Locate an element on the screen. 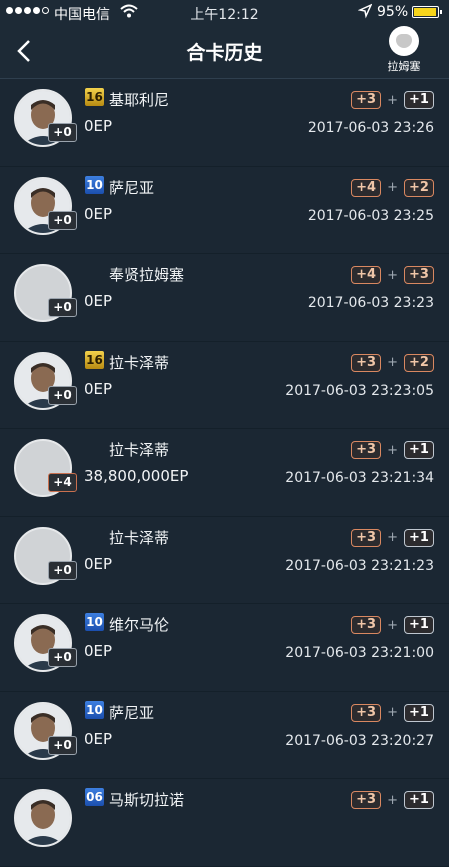 This screenshot has width=449, height=867. history-row: +0 16 基耶利尼 0EP +3 + +1 2017-06-03 23:26 is located at coordinates (224, 123).